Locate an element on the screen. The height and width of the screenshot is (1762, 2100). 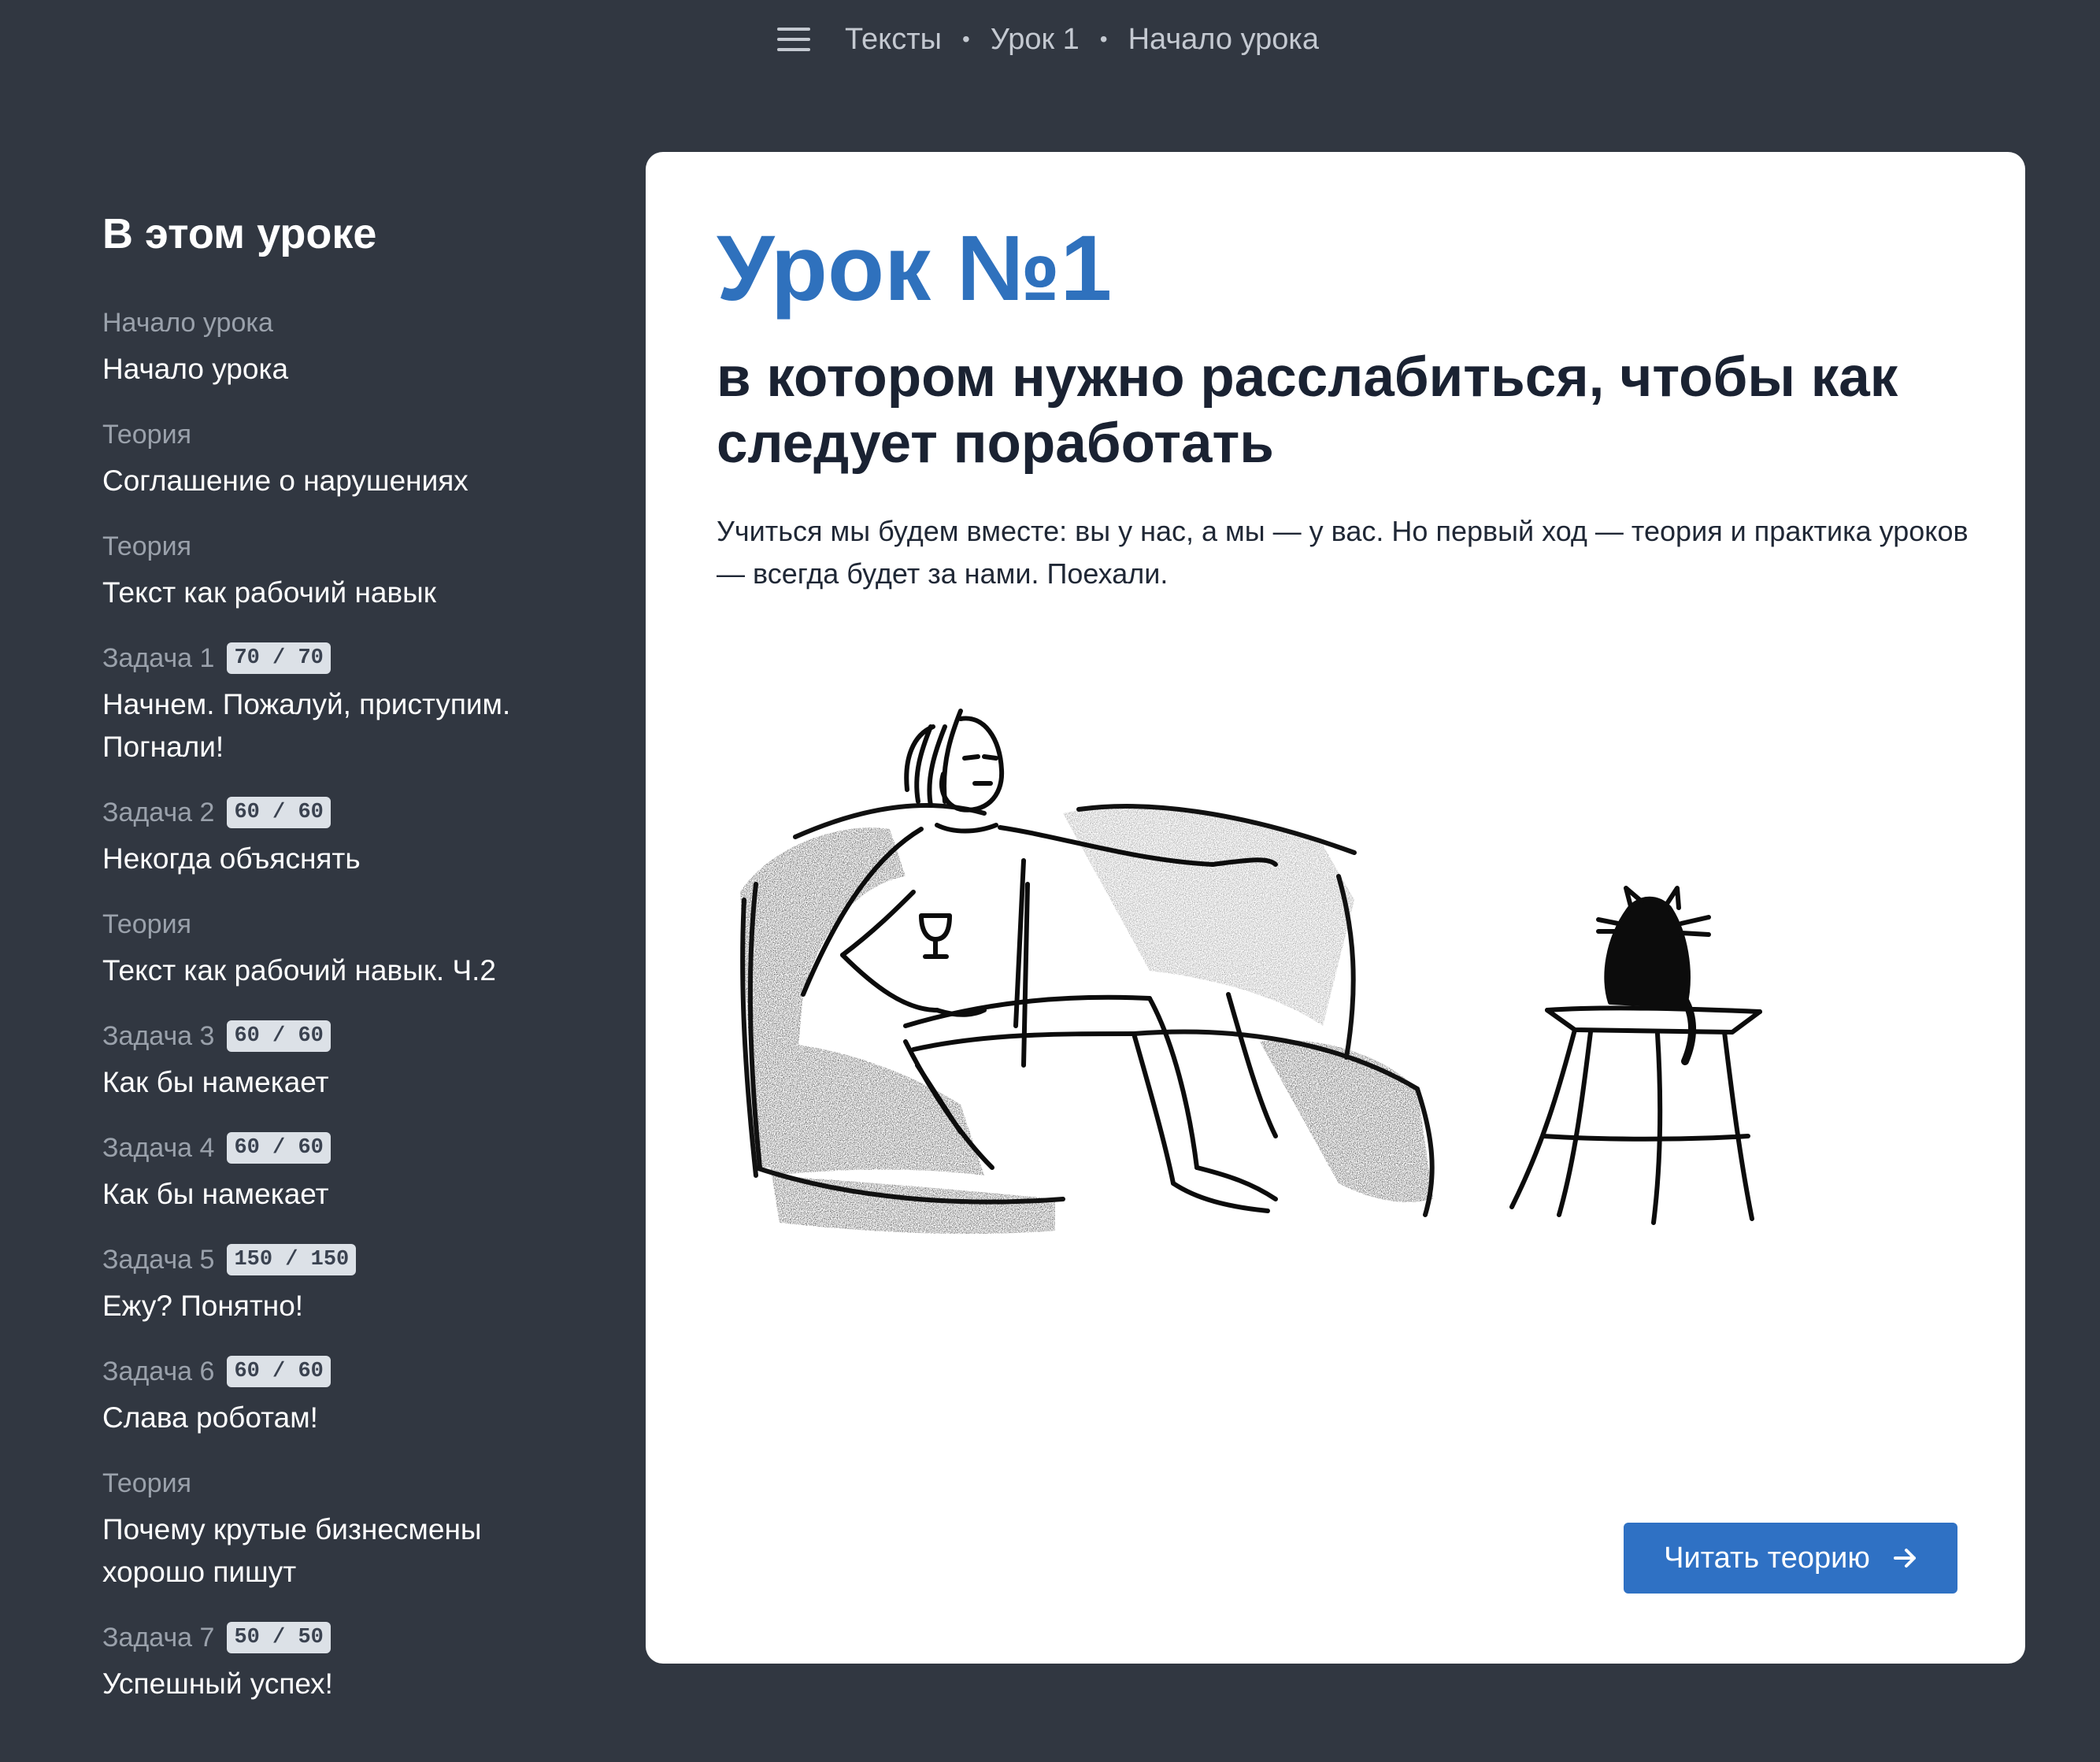
sidebar-item: Теория Текст как рабочий навык. Ч.2 is located at coordinates (346, 950).